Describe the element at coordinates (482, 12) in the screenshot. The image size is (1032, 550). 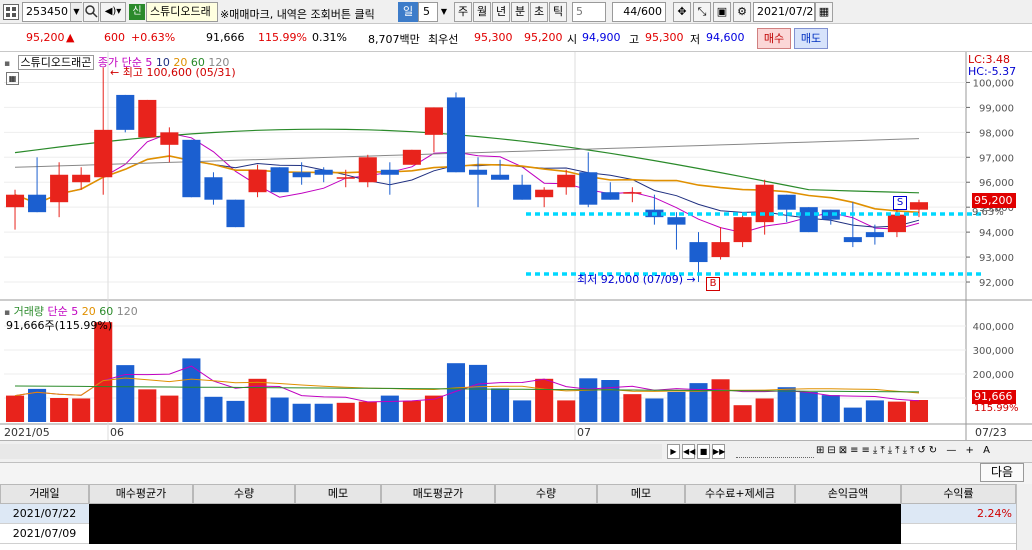
I see `period-month-button: 월` at that location.